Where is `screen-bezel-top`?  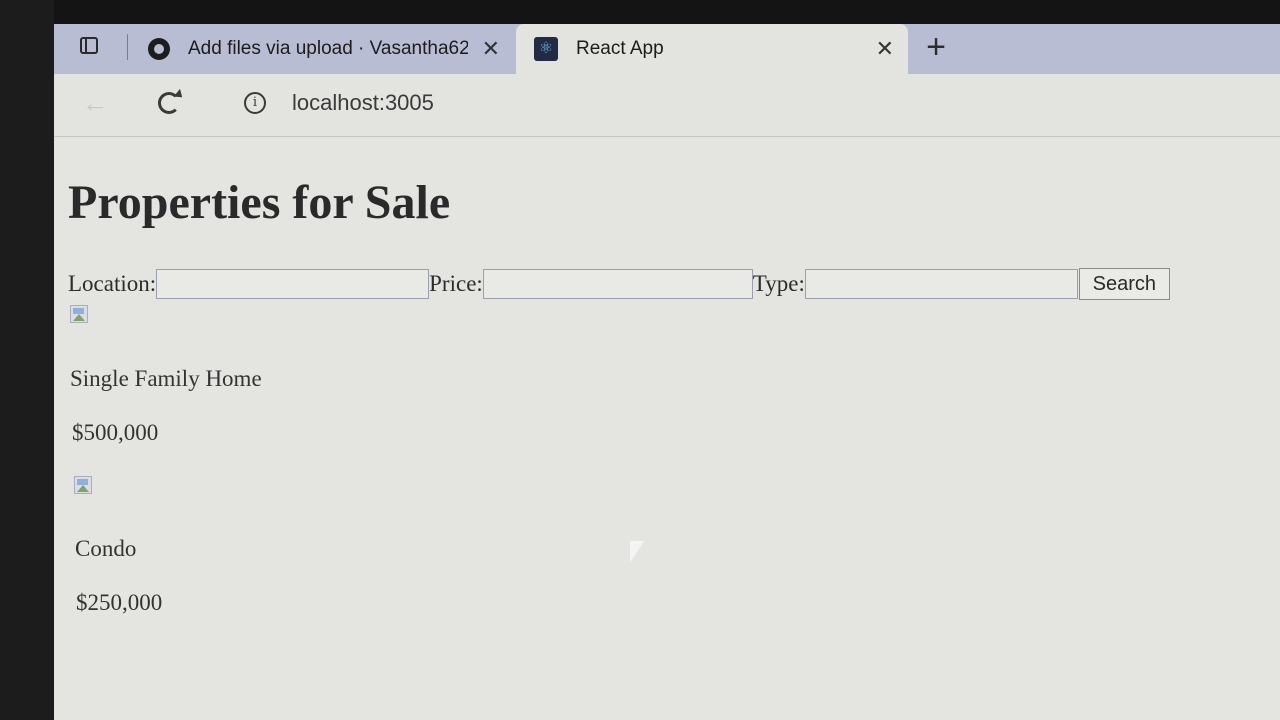
screen-bezel-top is located at coordinates (640, 12).